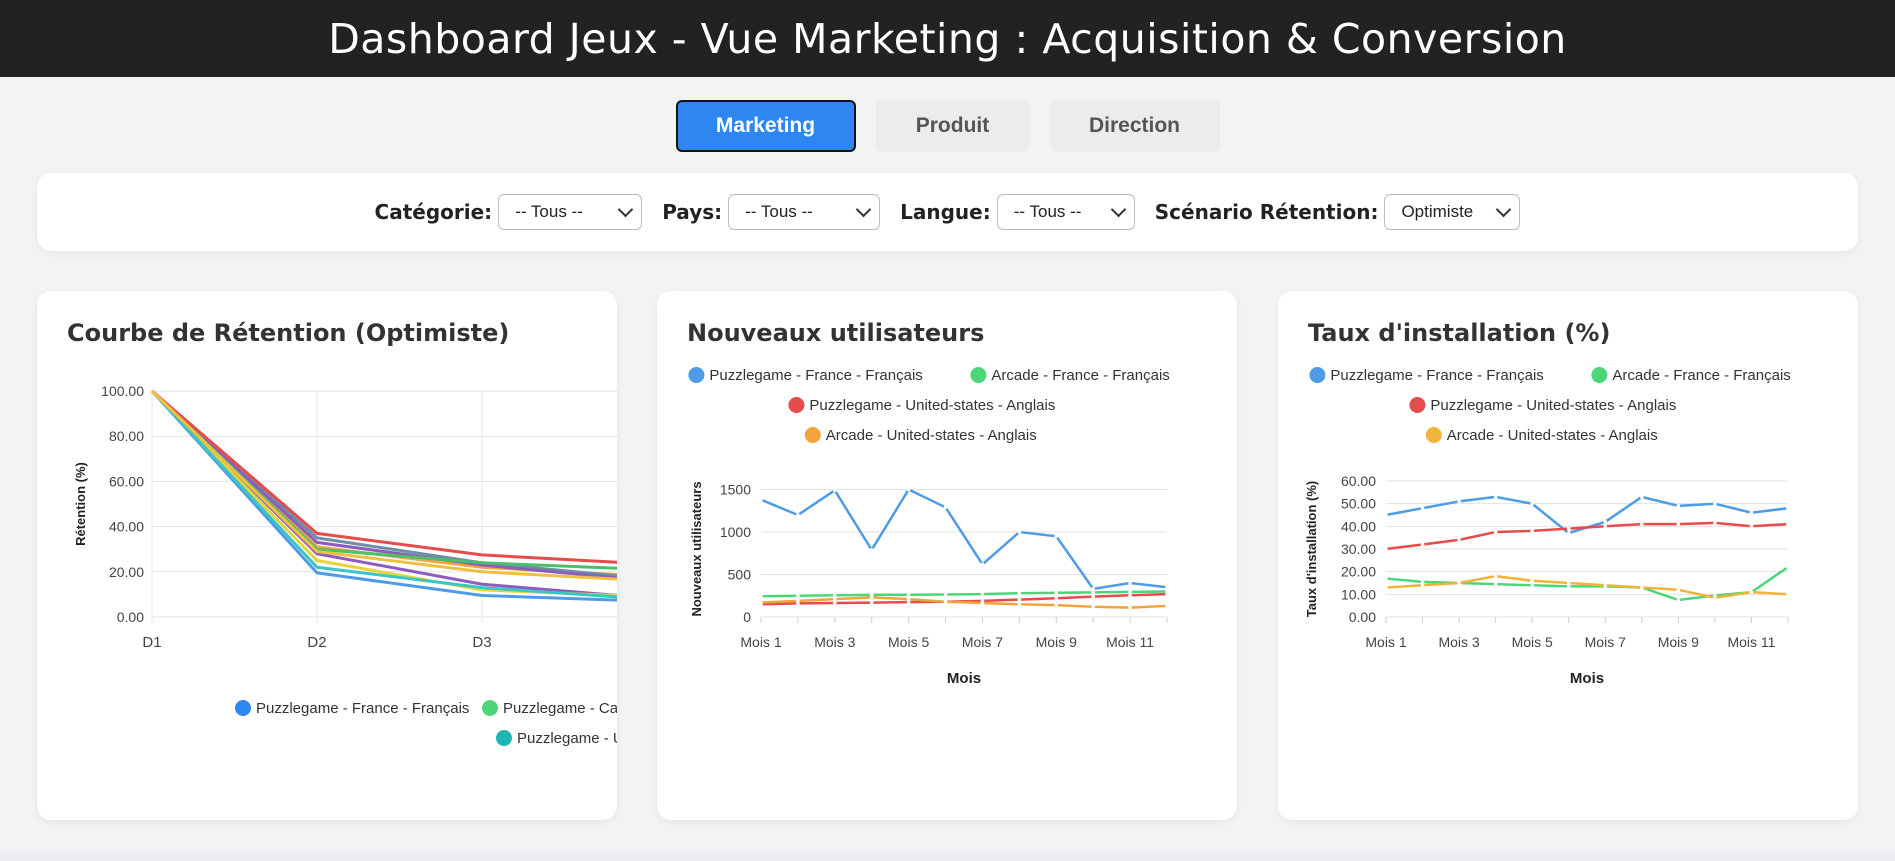 The image size is (1895, 861). What do you see at coordinates (747, 617) in the screenshot?
I see `y-tick-label: 0` at bounding box center [747, 617].